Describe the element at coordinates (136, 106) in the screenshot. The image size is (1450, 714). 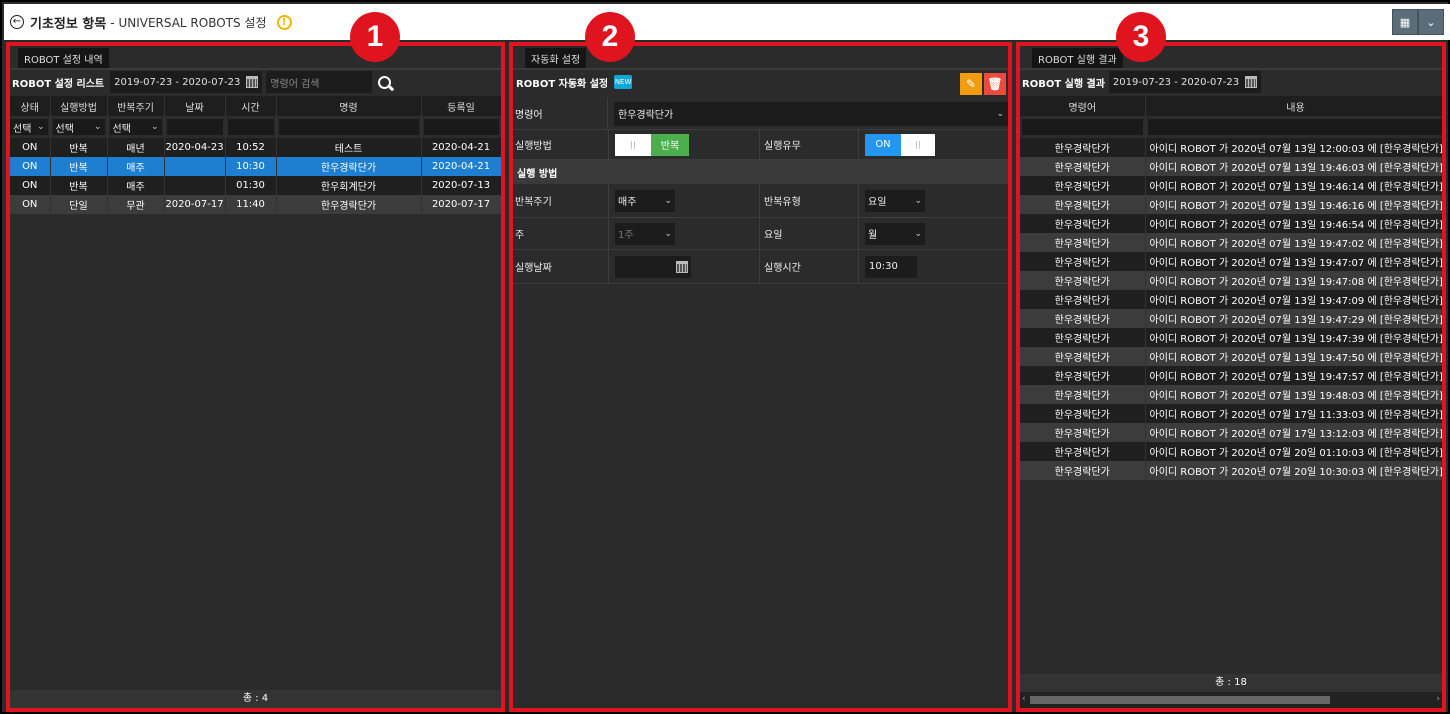
I see `column-header-repeat-cycle: 반복주기` at that location.